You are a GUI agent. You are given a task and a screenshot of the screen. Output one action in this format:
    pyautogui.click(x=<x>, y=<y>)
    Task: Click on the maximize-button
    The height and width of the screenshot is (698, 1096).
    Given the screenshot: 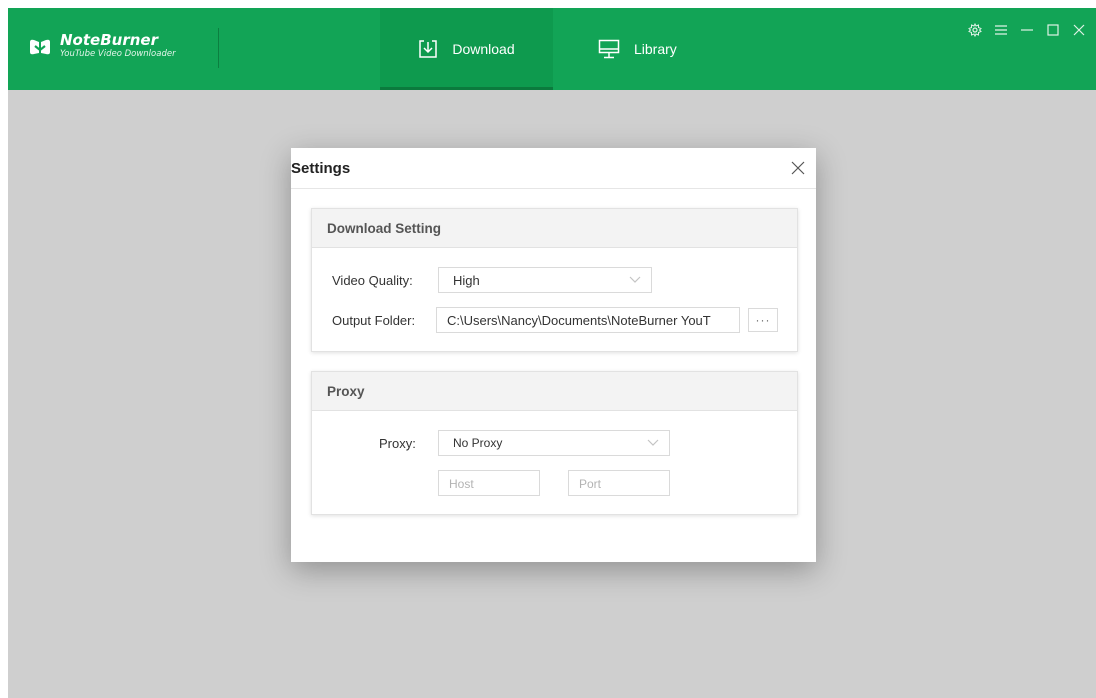 What is the action you would take?
    pyautogui.click(x=1053, y=30)
    